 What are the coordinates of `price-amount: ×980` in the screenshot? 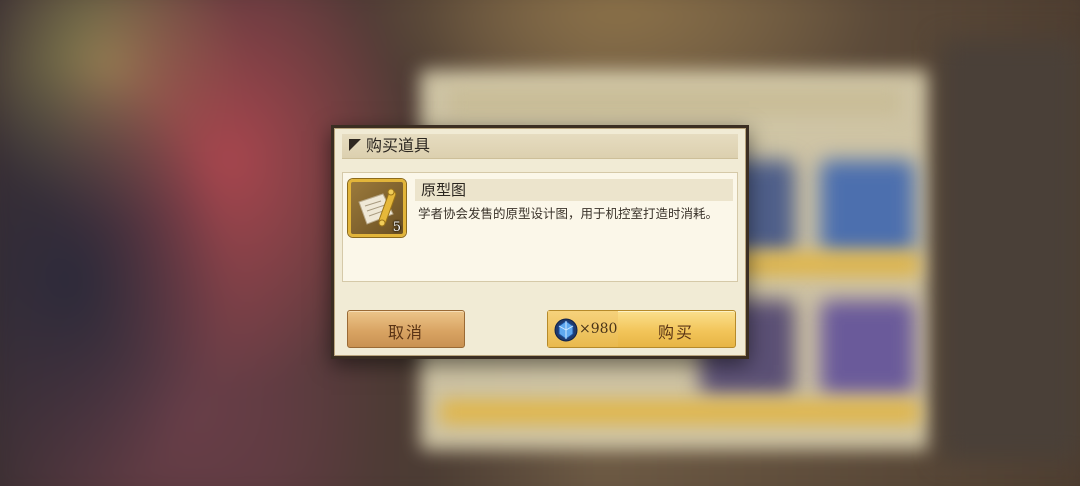 It's located at (598, 329).